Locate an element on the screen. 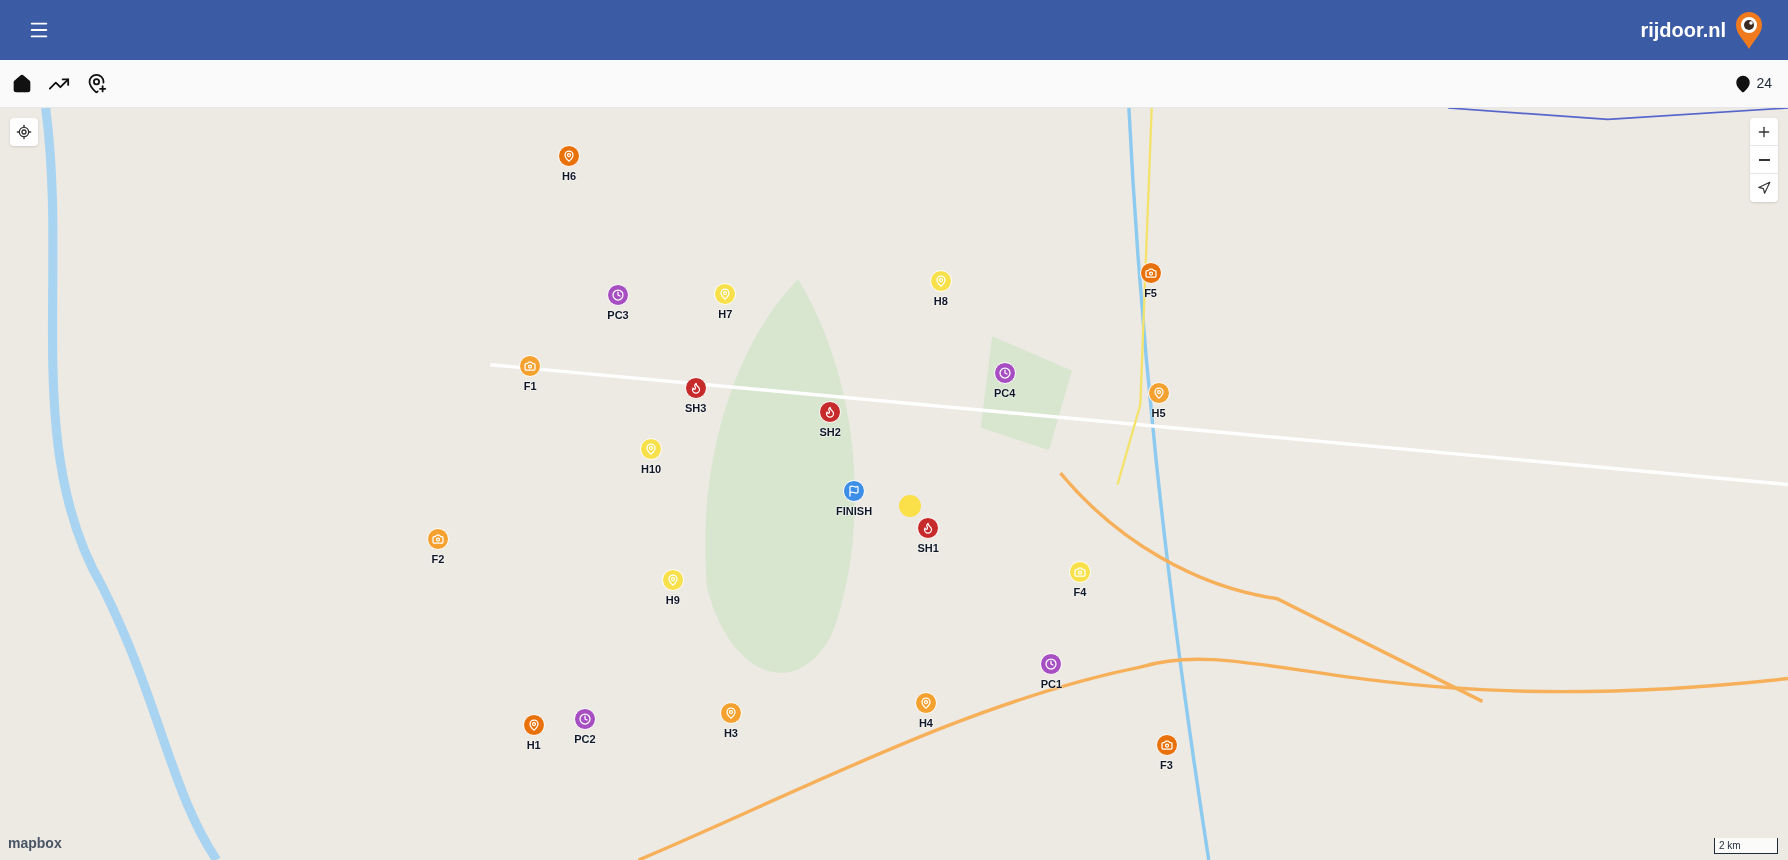 The image size is (1788, 860). pin-plus-icon is located at coordinates (96, 83).